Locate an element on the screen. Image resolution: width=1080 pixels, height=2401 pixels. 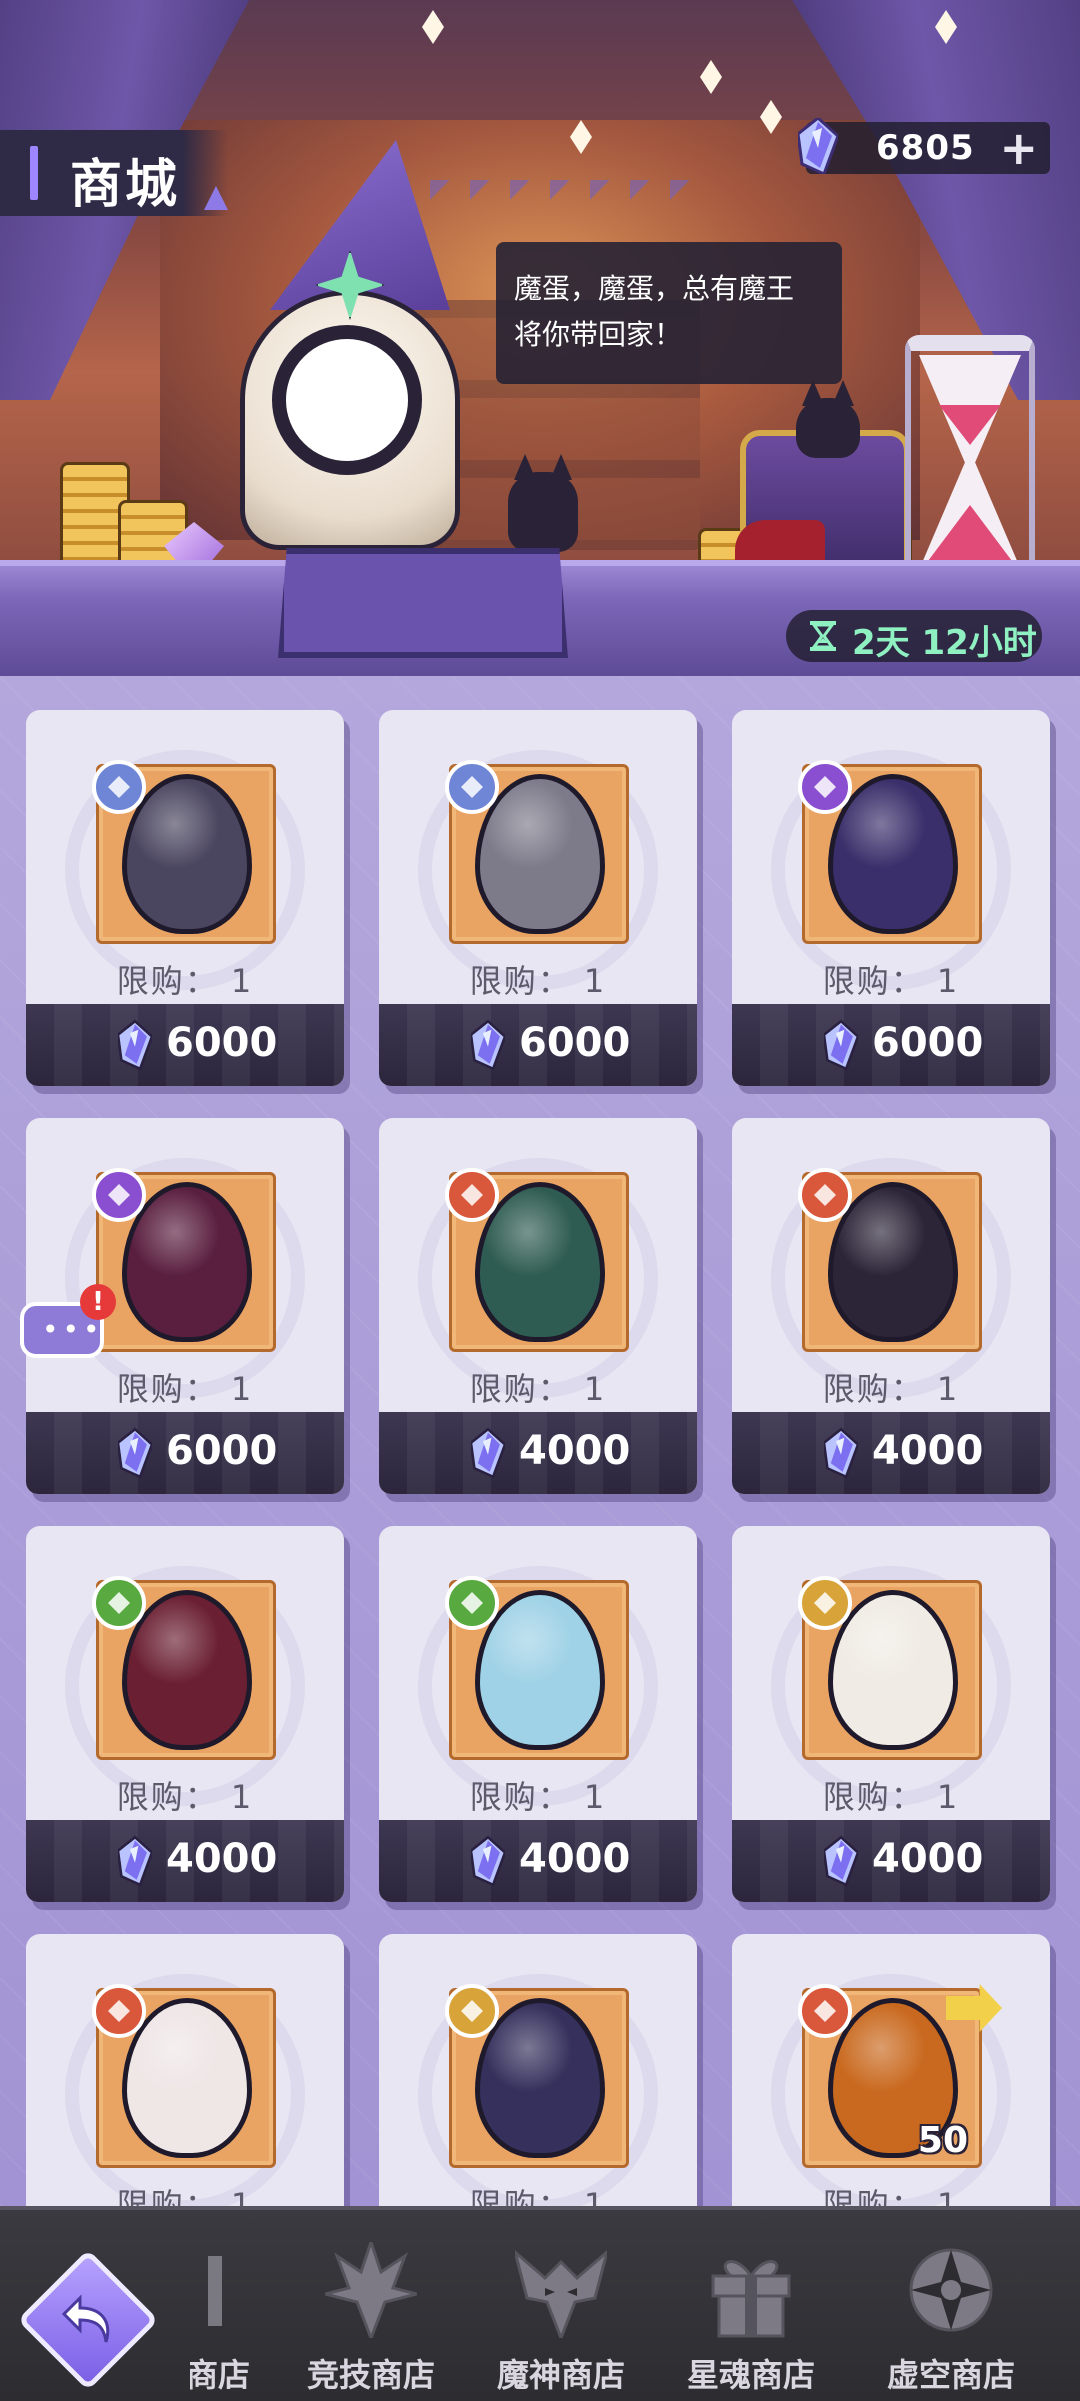
nav-tab-arena-shop: 竞技商店 is located at coordinates (371, 2314).